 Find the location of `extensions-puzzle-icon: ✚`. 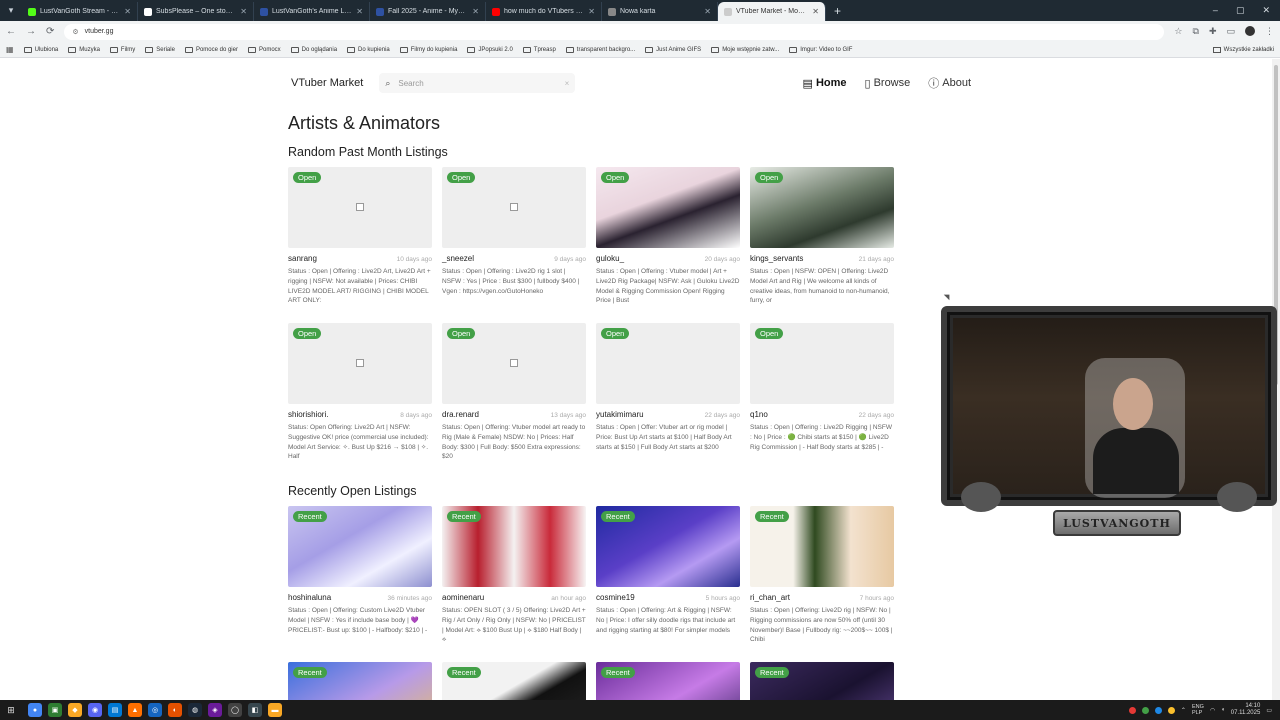

extensions-puzzle-icon: ✚ is located at coordinates (1213, 31).